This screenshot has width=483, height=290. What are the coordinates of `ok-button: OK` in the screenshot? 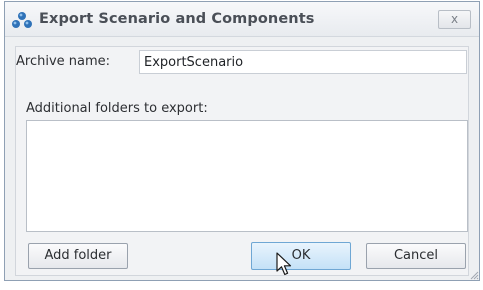 It's located at (301, 256).